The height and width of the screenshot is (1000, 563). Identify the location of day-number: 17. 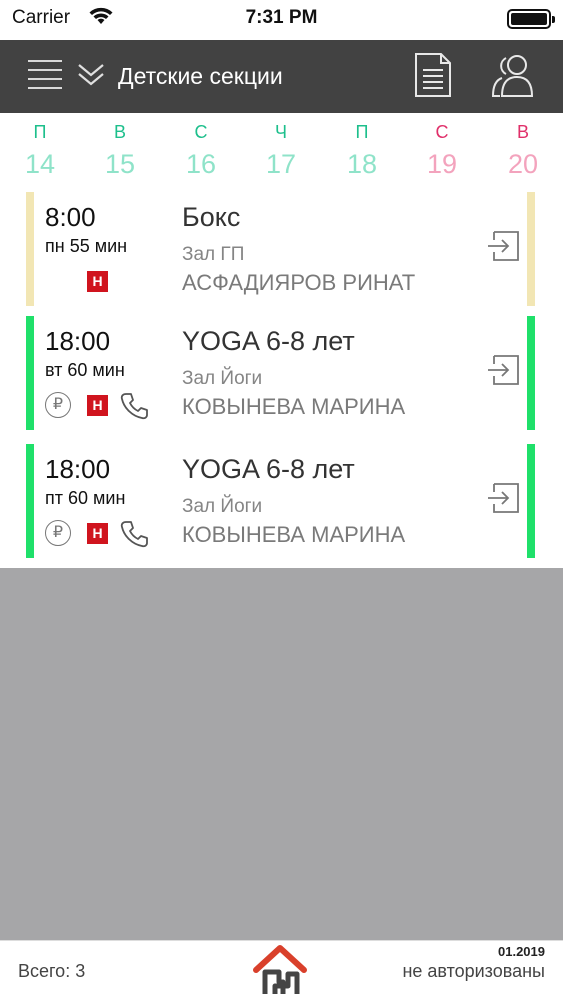
(281, 164).